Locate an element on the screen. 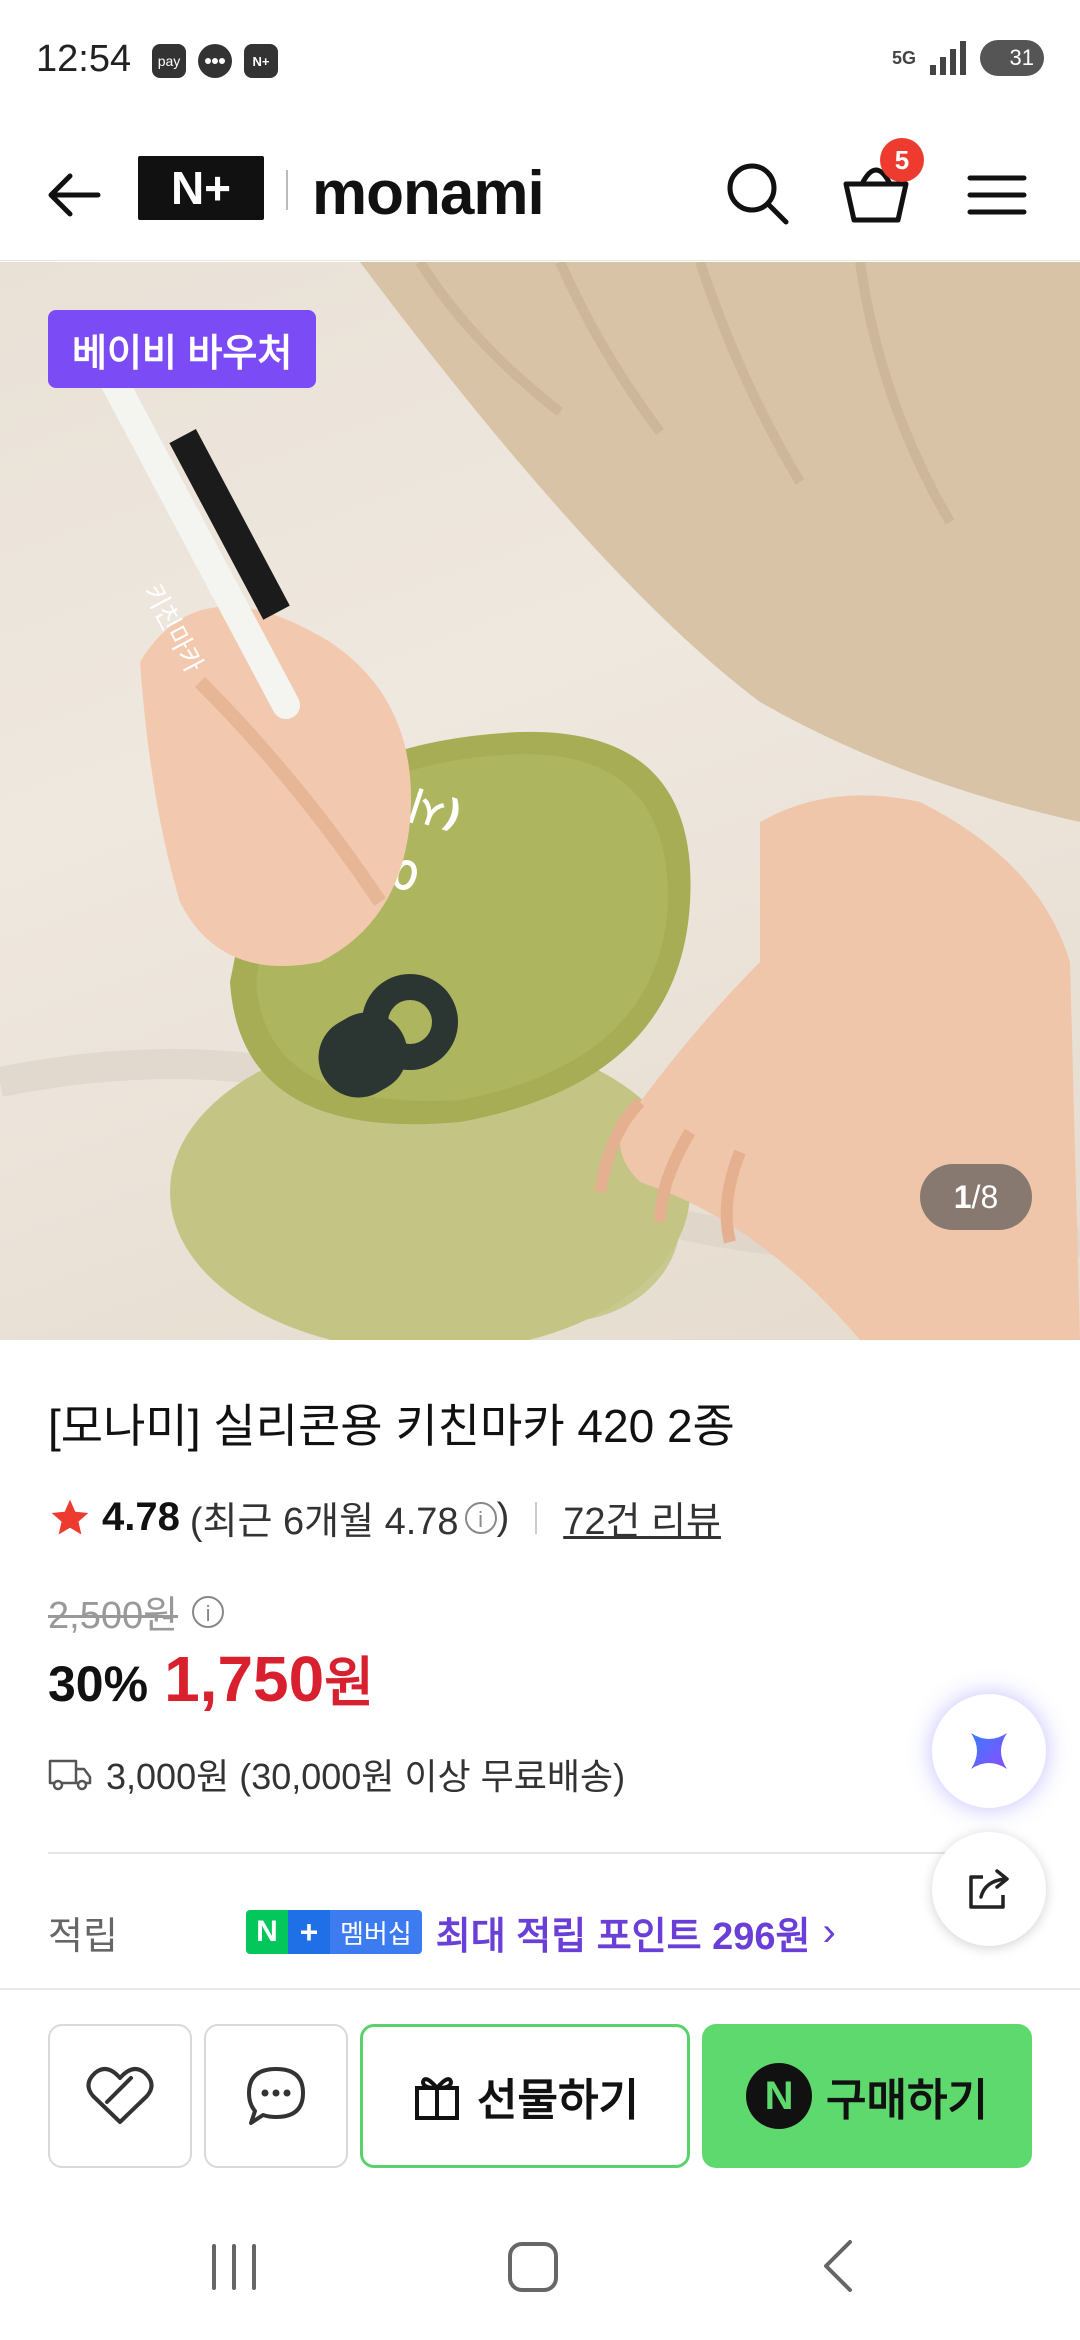  sale-price: 1,750 is located at coordinates (244, 1679).